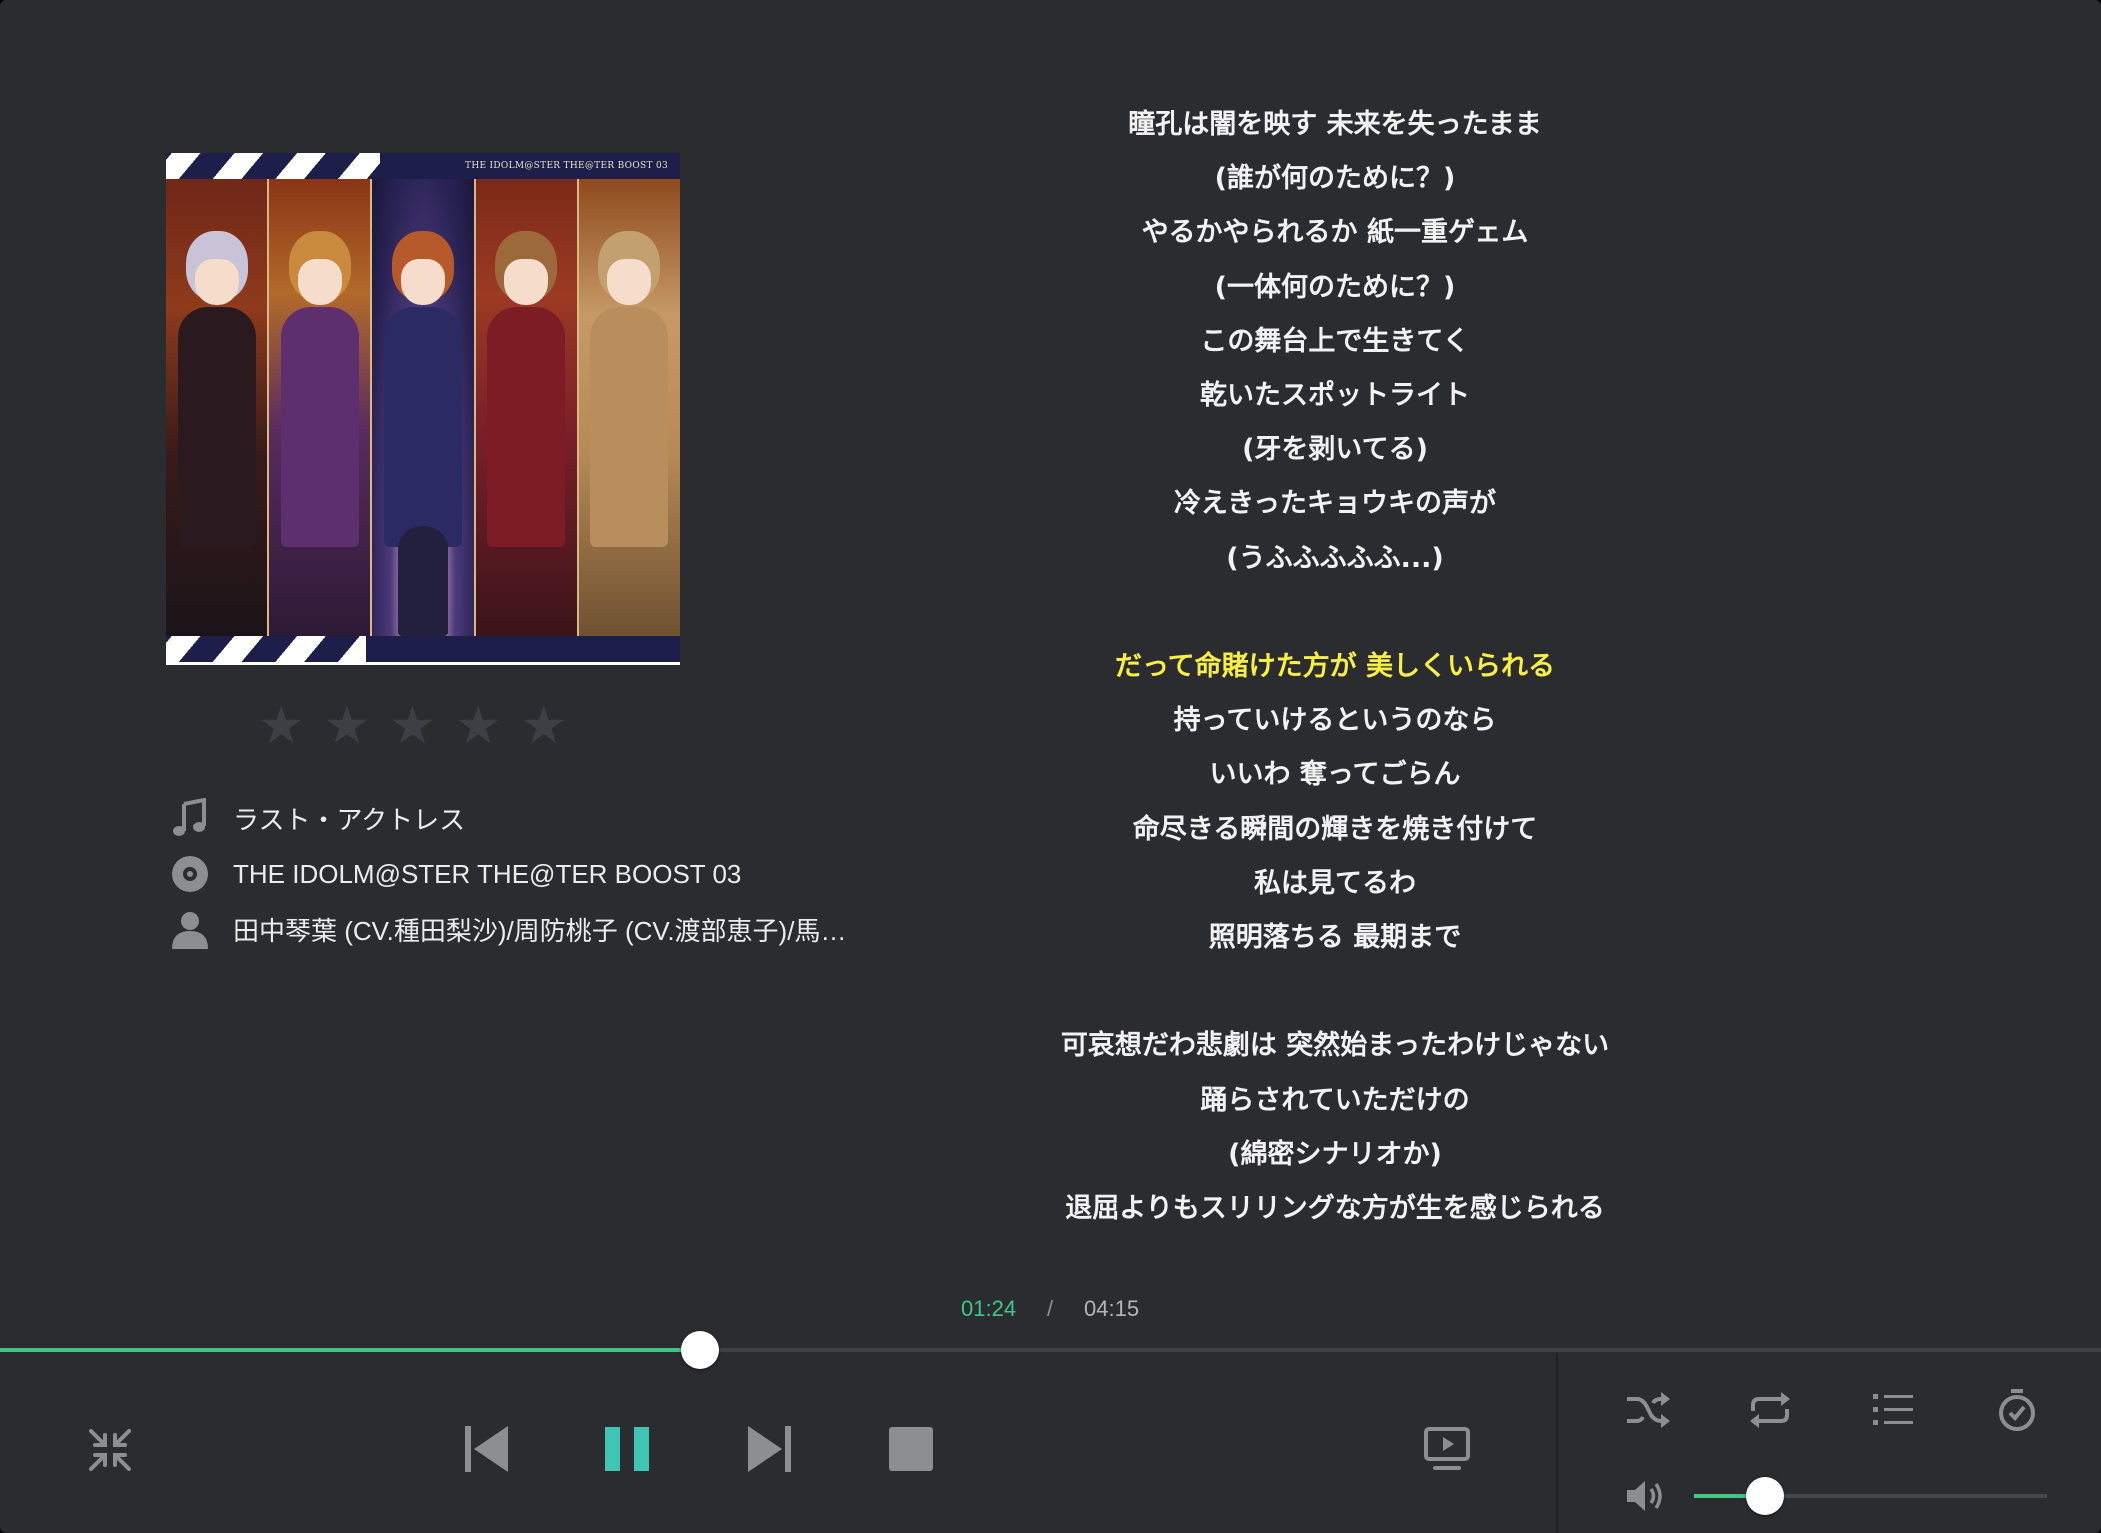 The width and height of the screenshot is (2101, 1533). I want to click on album-art-panels, so click(423, 407).